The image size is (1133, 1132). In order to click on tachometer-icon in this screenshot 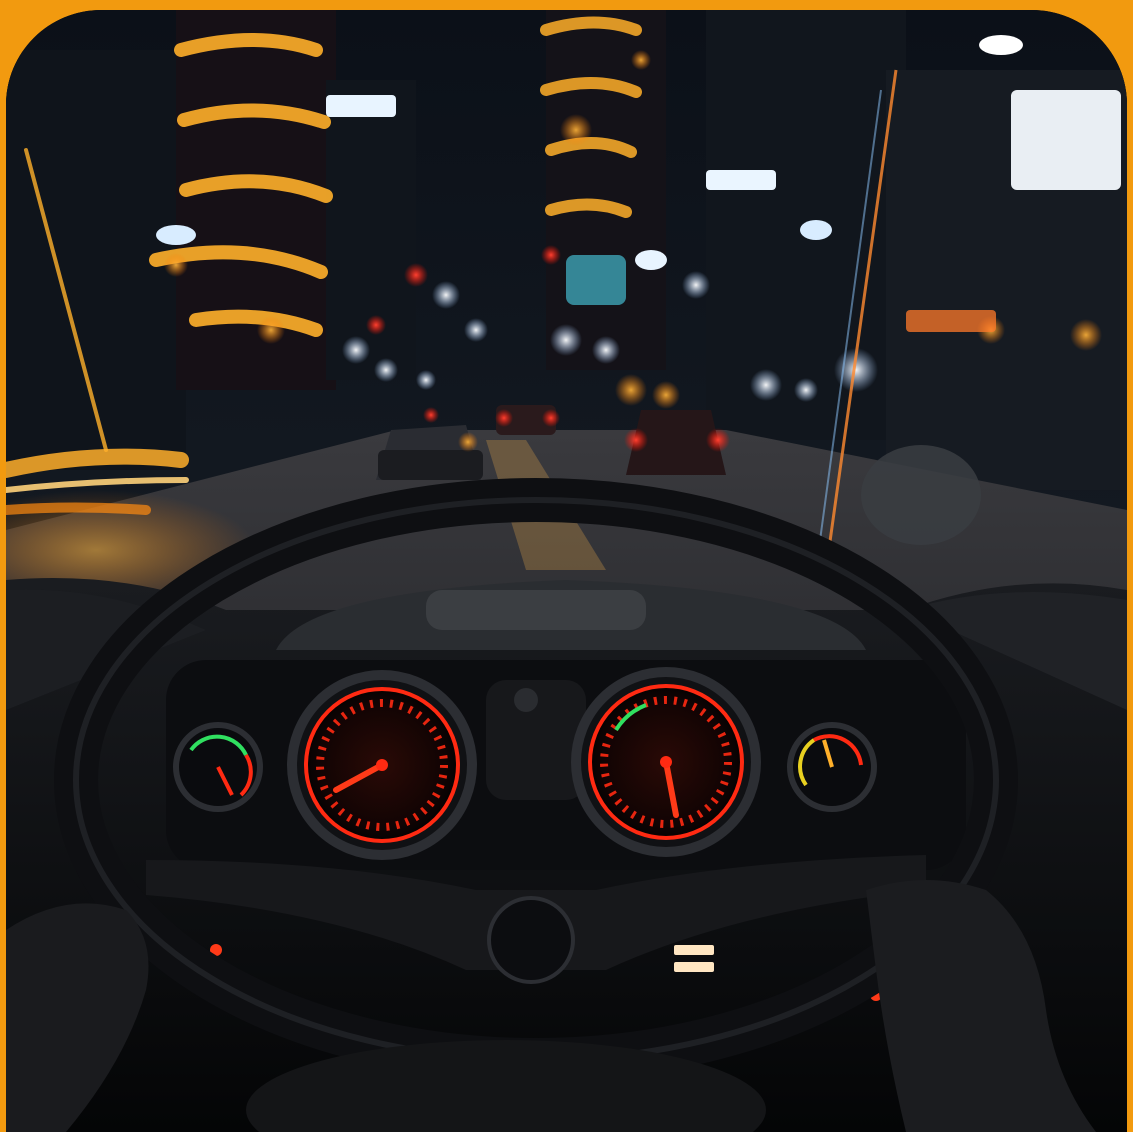, I will do `click(666, 762)`.